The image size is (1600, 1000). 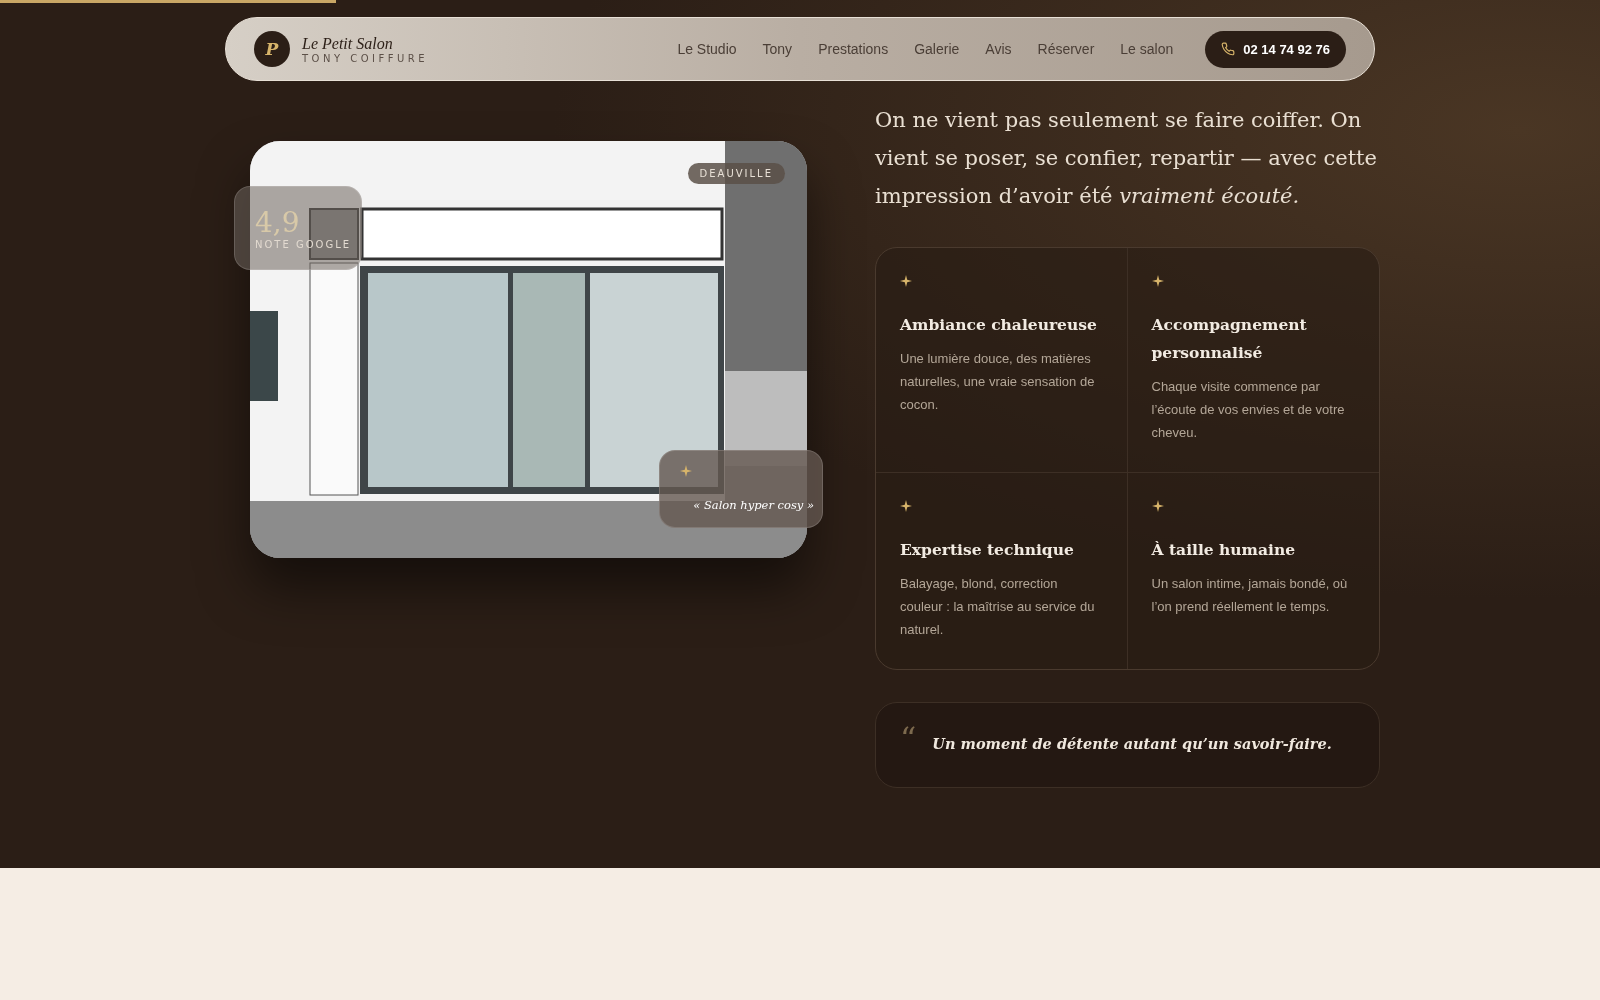 What do you see at coordinates (908, 739) in the screenshot?
I see `quote-mark: “` at bounding box center [908, 739].